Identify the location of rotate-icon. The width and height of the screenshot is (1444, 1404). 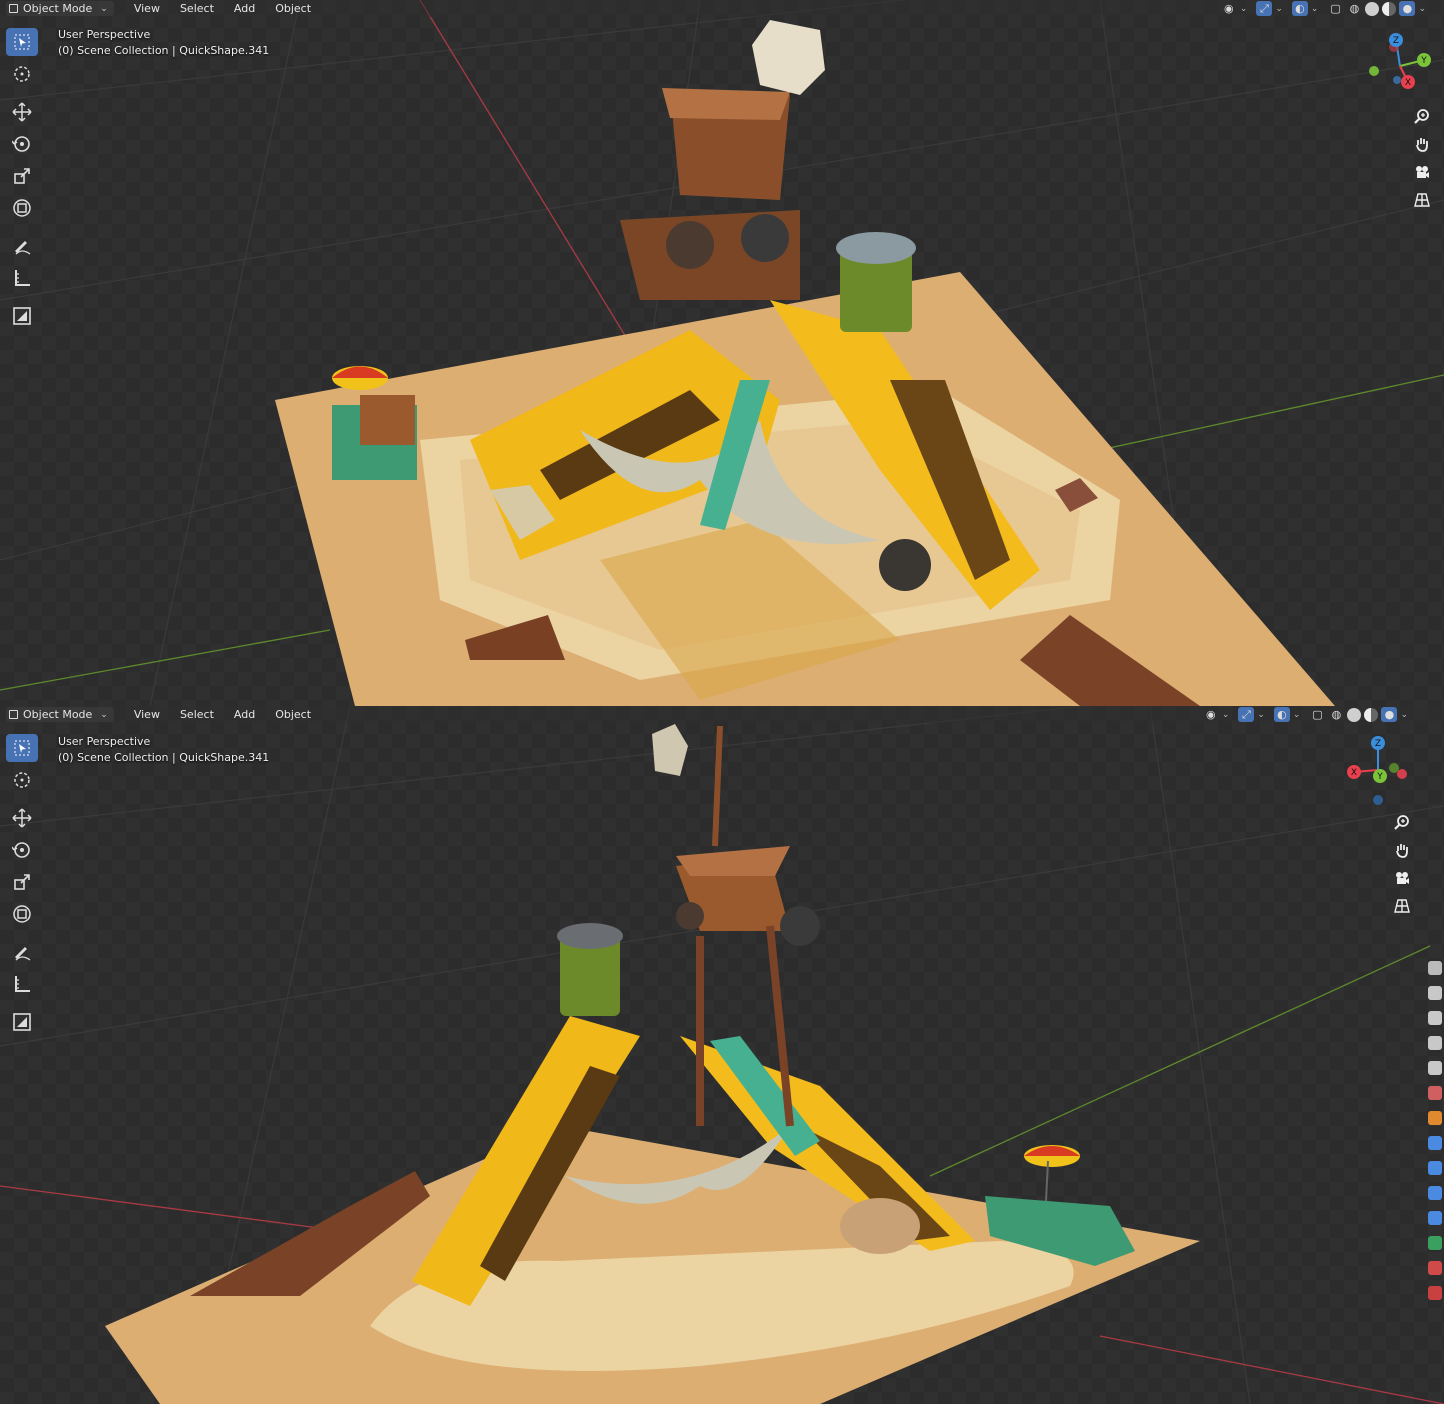
(21, 850).